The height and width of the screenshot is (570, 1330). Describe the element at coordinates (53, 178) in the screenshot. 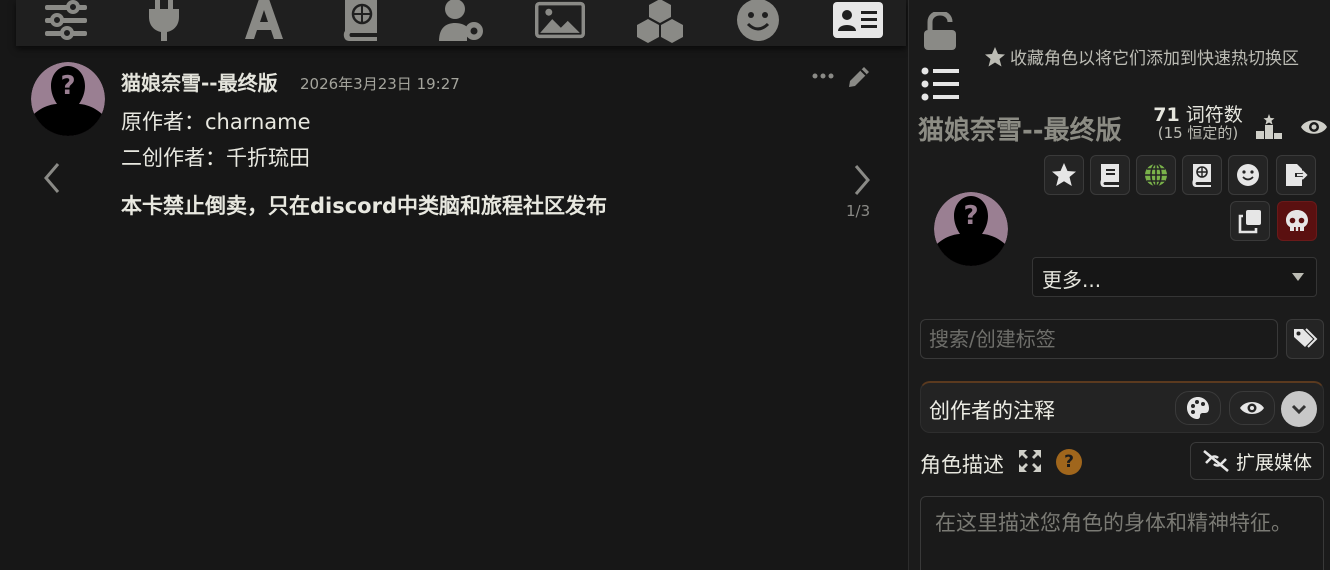

I see `chevron-left-icon` at that location.